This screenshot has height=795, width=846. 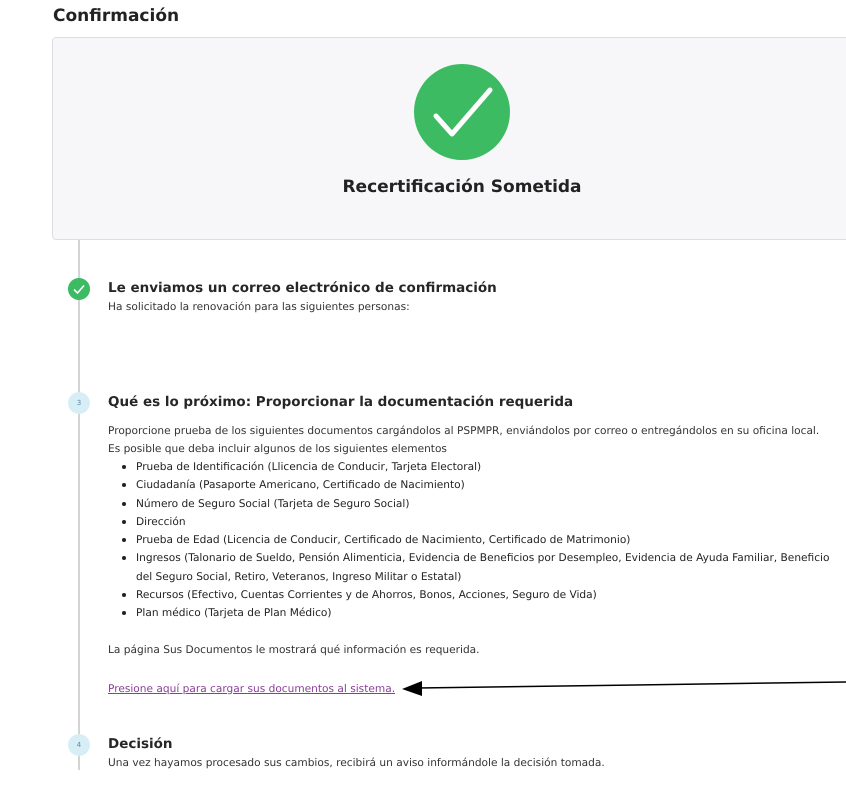 I want to click on step-note: La página Sus Documentos le mostrará qué información es requerida., so click(x=294, y=650).